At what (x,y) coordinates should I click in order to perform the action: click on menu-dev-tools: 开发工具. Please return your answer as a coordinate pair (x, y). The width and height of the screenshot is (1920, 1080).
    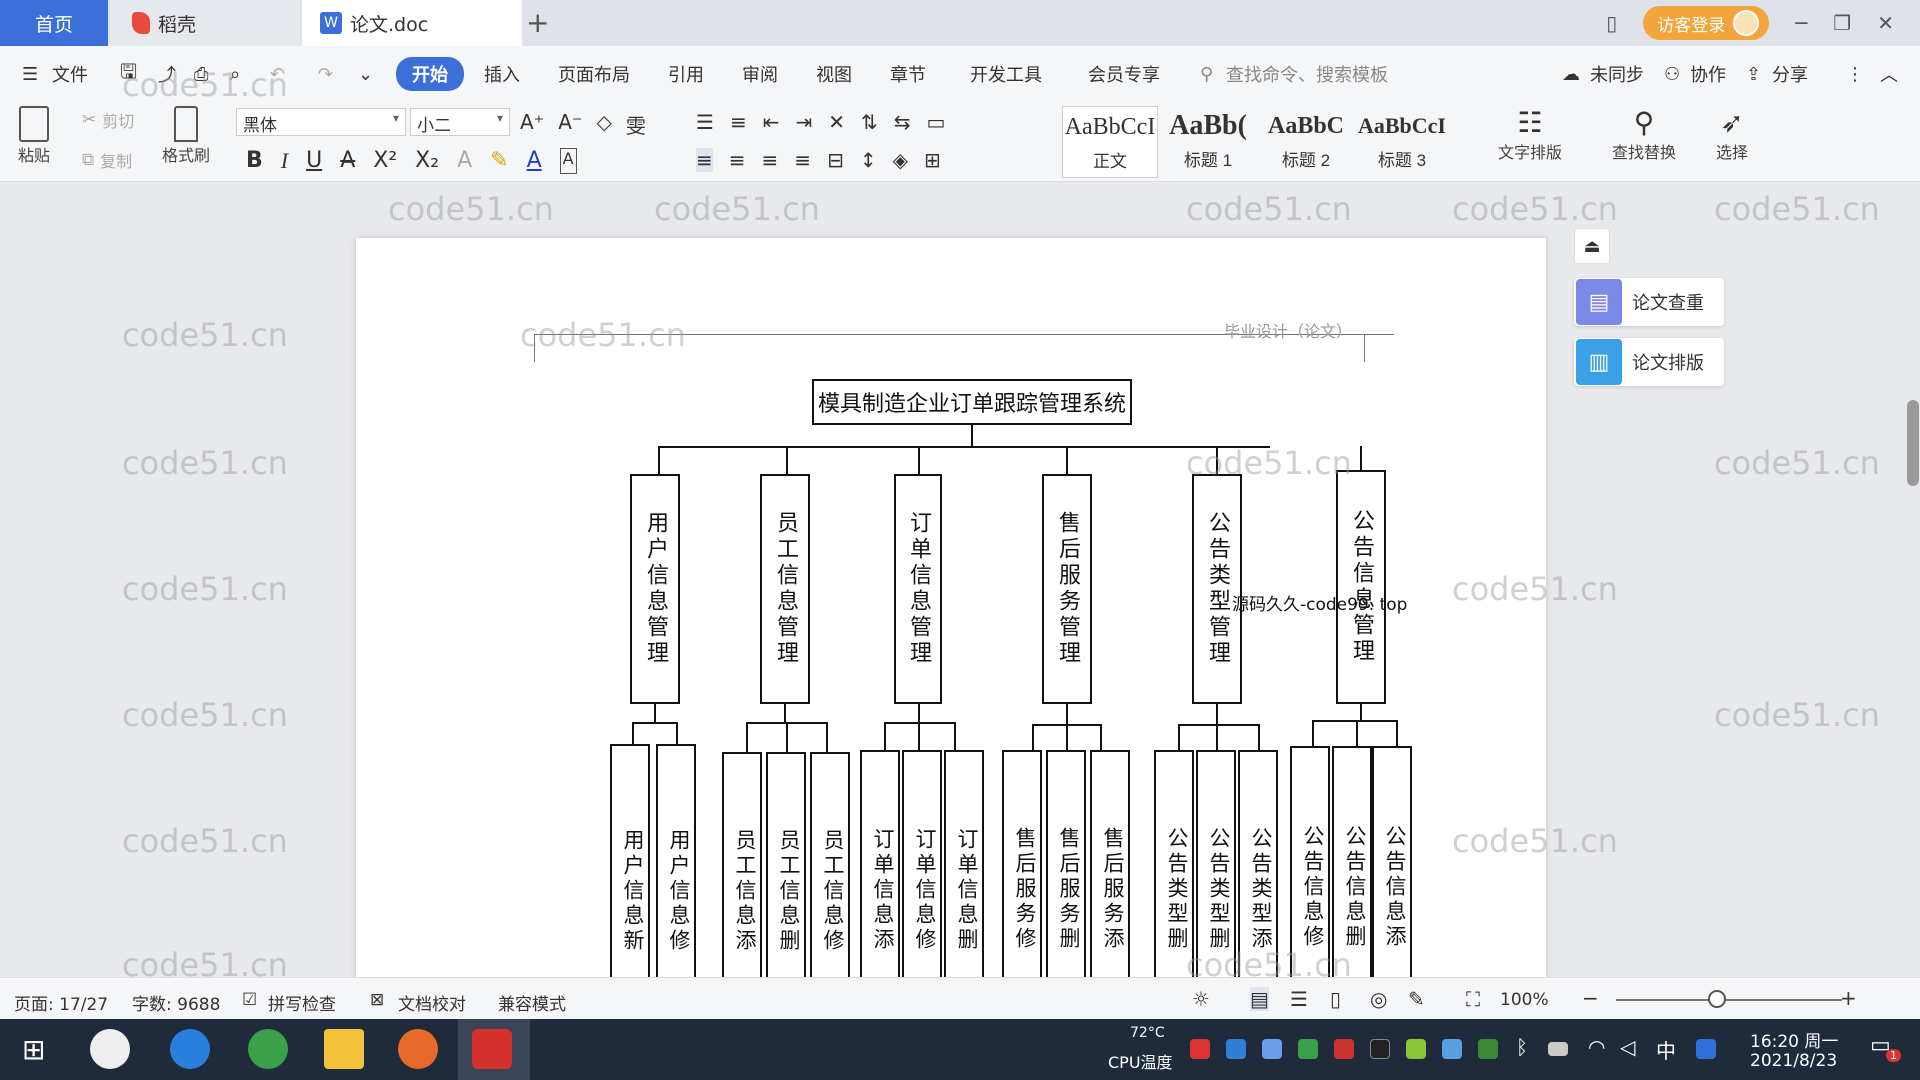
    Looking at the image, I should click on (1006, 74).